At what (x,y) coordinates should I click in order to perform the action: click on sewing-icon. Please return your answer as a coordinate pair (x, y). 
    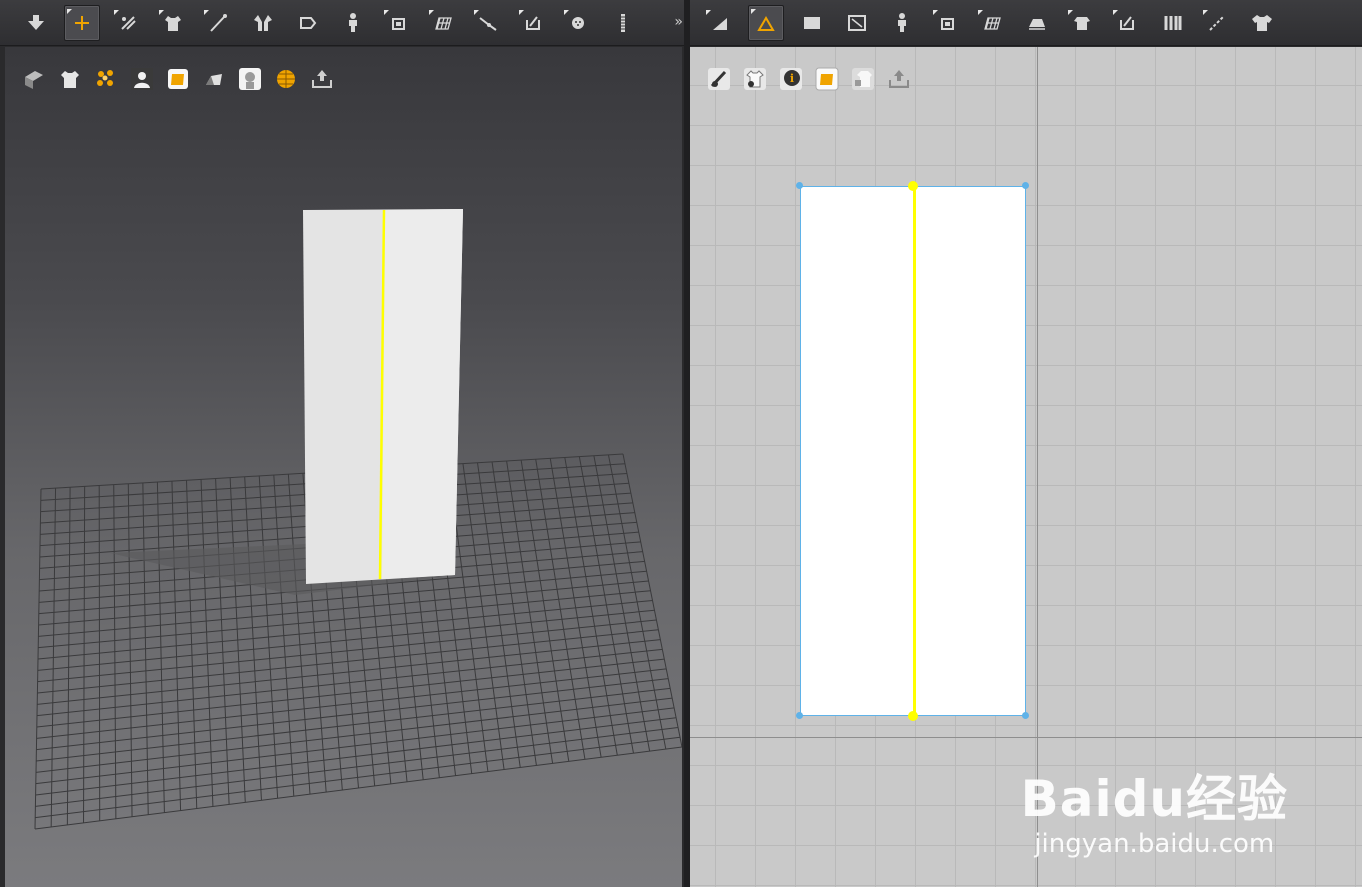
    Looking at the image, I should click on (533, 23).